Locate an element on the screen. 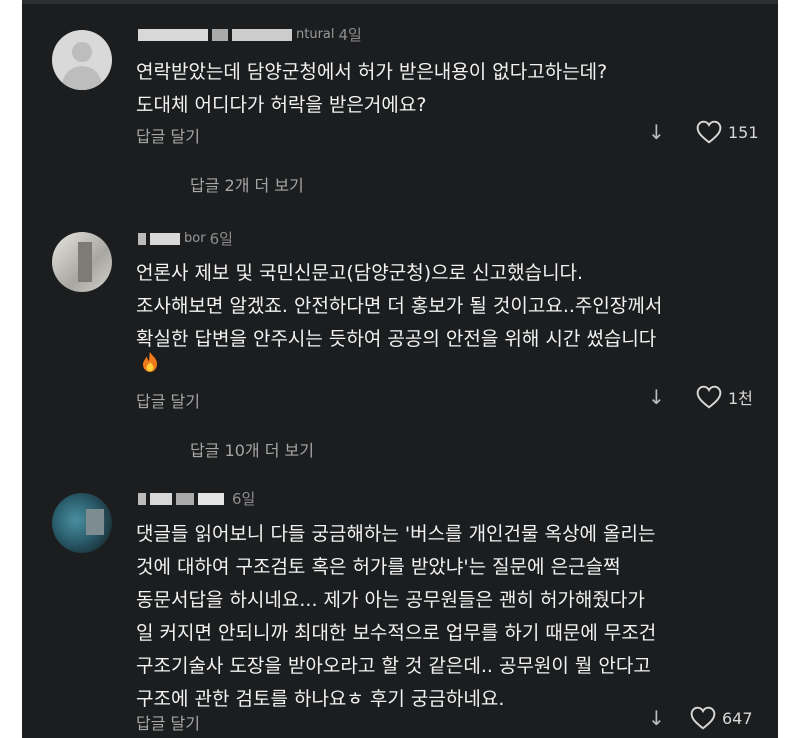 This screenshot has width=800, height=738. view-more-replies: 답글 10개 더 보기 is located at coordinates (252, 449).